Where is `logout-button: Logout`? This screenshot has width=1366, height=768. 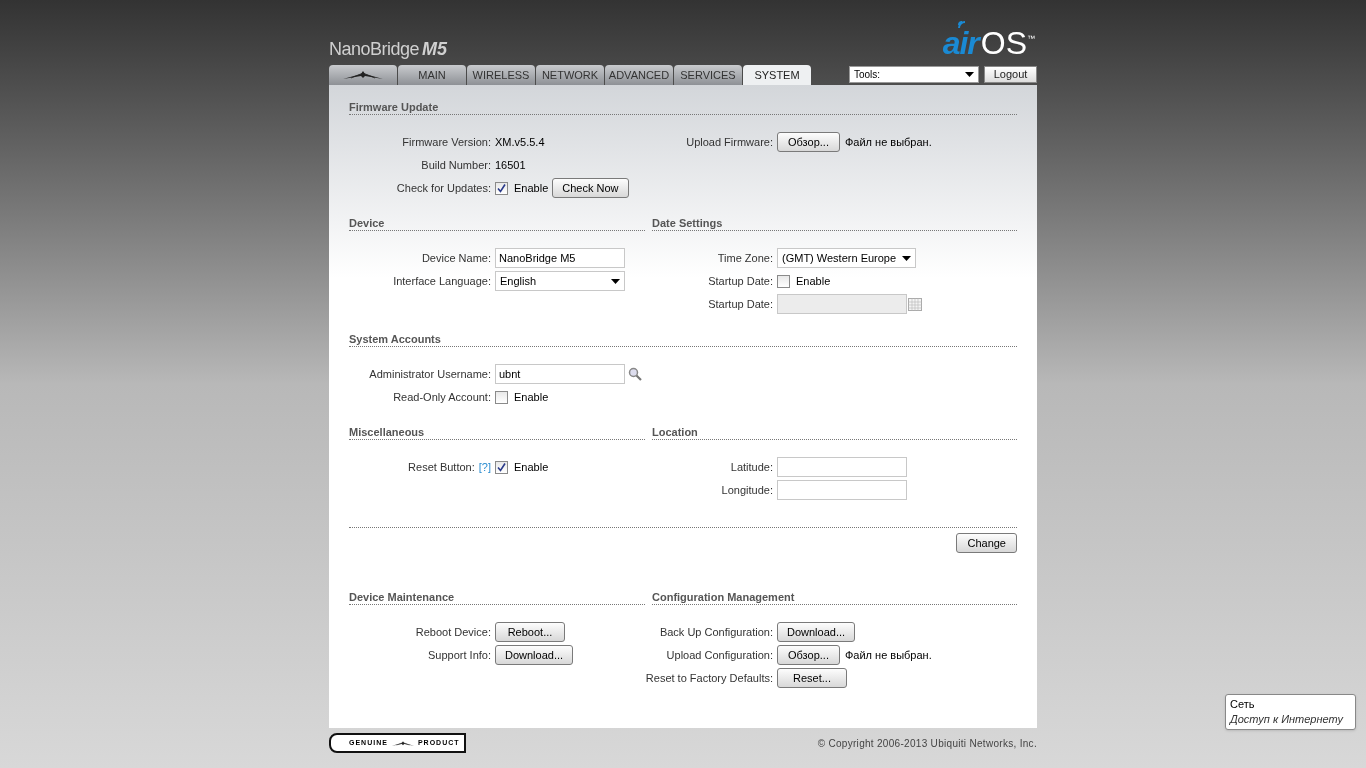 logout-button: Logout is located at coordinates (1010, 74).